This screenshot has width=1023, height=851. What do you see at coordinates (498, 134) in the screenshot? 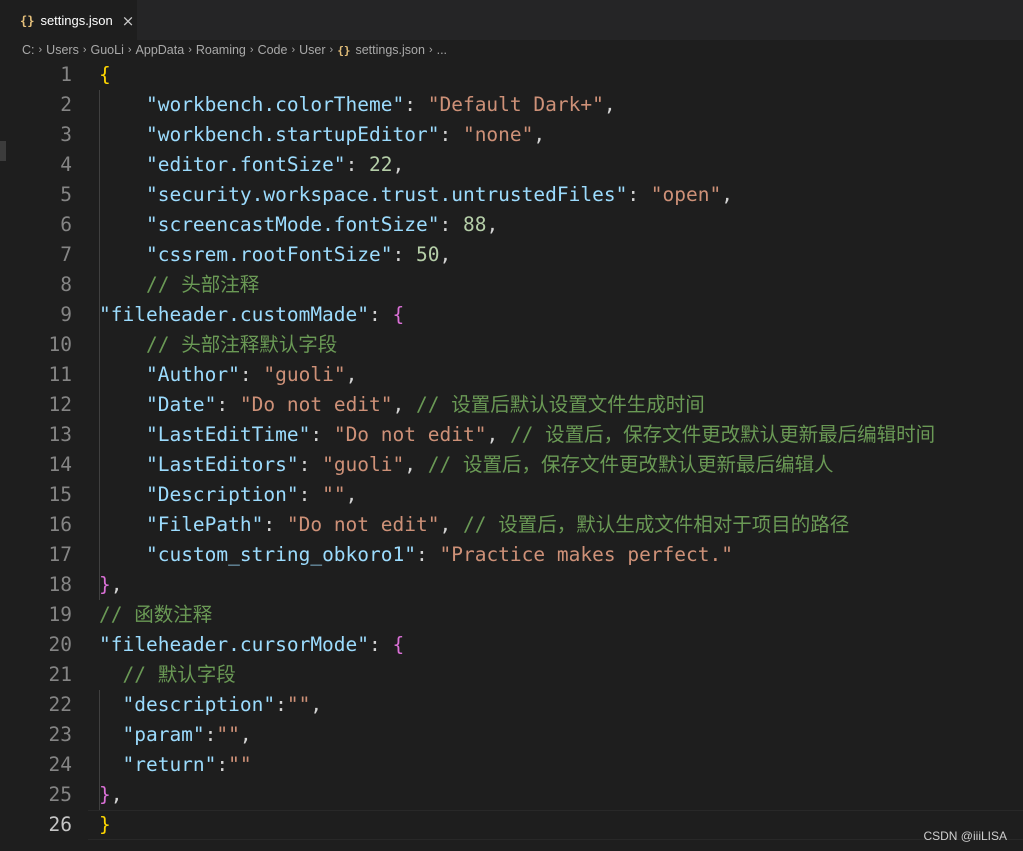
I see `code-token: "none"` at bounding box center [498, 134].